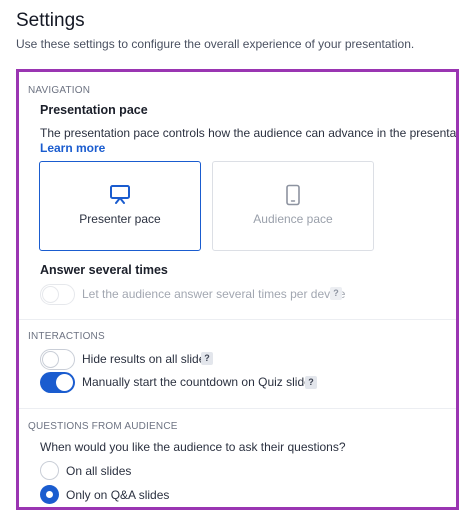 The height and width of the screenshot is (526, 474). I want to click on hide-results-label: Hide results on all slides, so click(147, 359).